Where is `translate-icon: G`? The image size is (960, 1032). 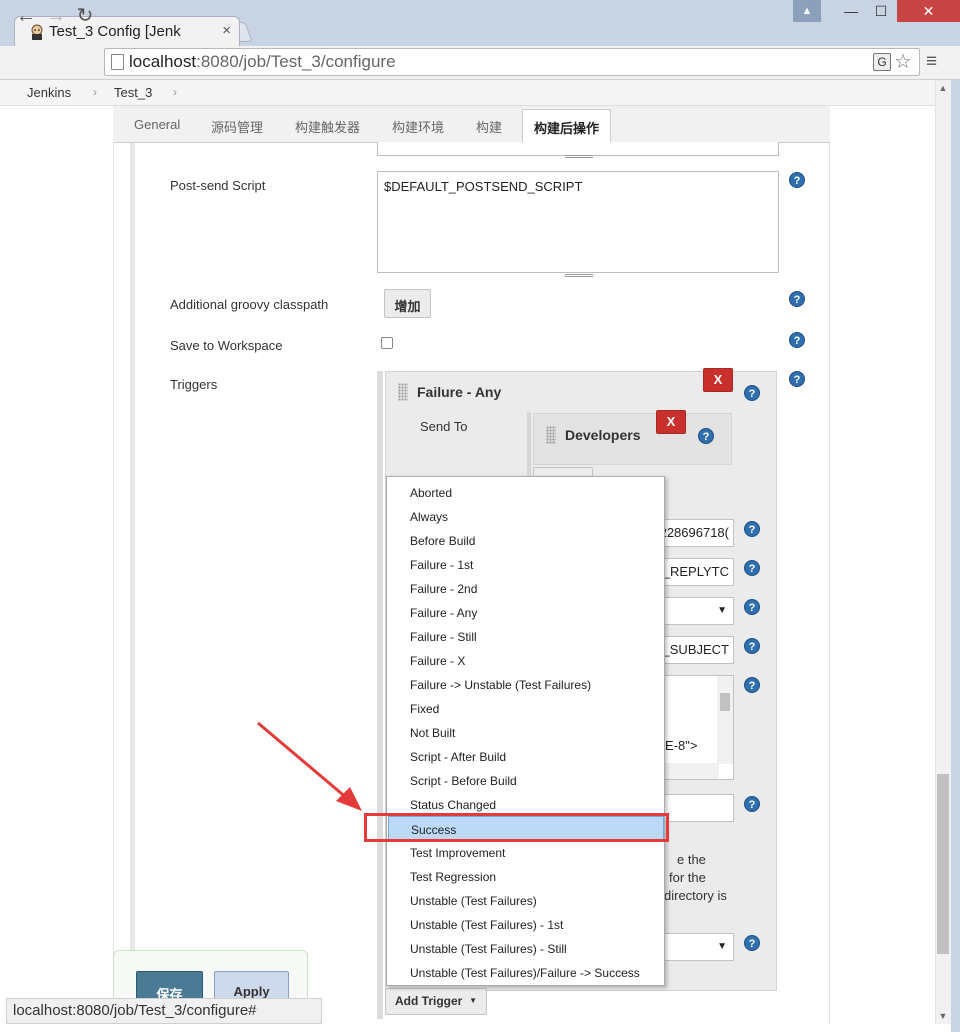 translate-icon: G is located at coordinates (882, 62).